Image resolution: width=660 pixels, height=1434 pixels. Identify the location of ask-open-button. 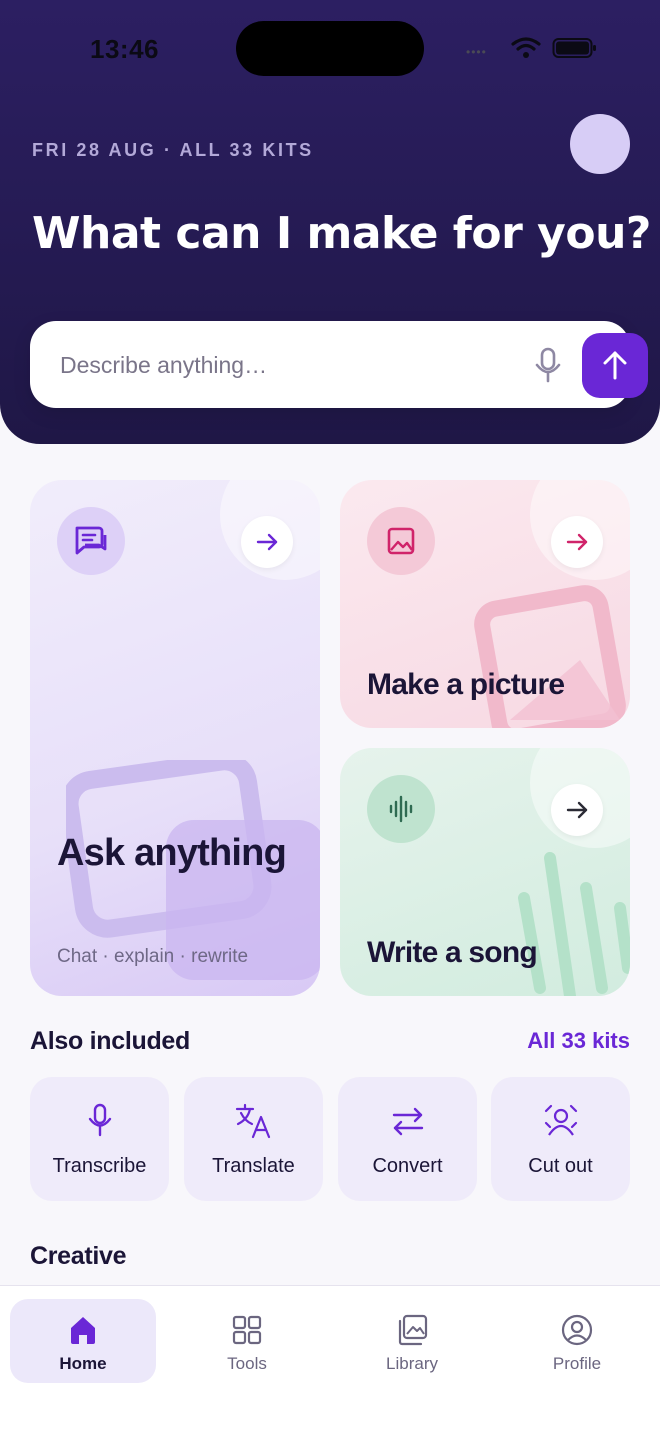
(267, 542).